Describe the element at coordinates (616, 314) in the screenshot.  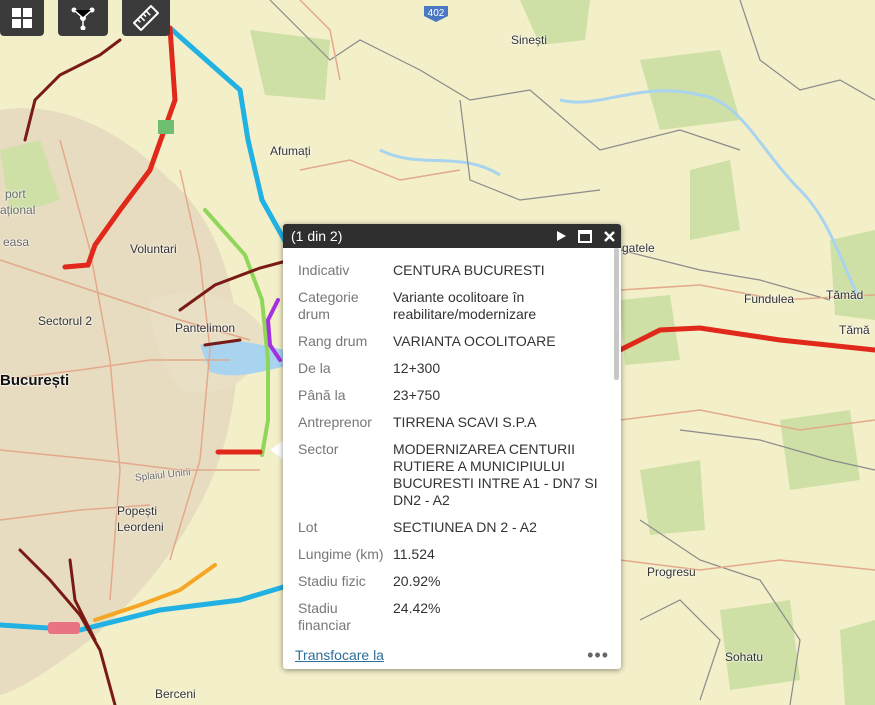
I see `popup-scrollbar` at that location.